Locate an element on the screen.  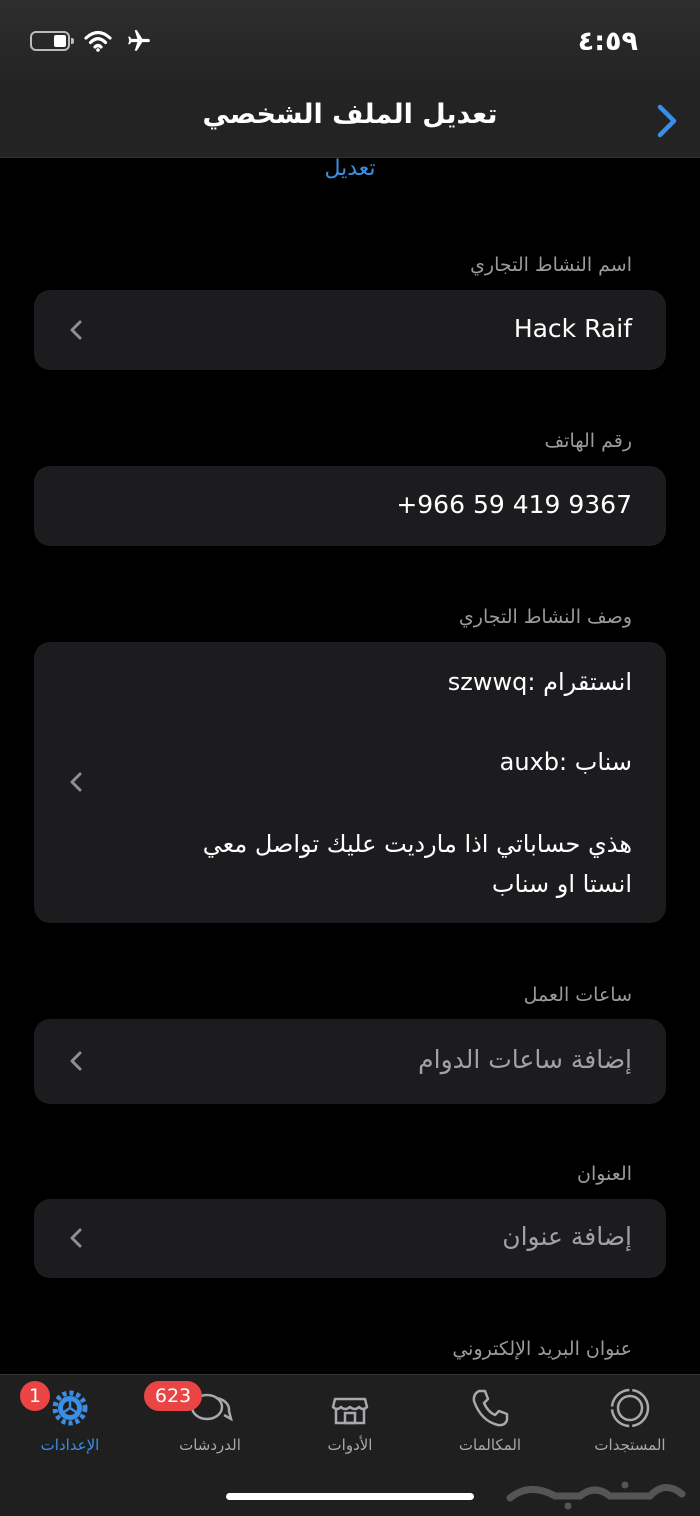
tab-updates: المستجدات is located at coordinates (630, 1425).